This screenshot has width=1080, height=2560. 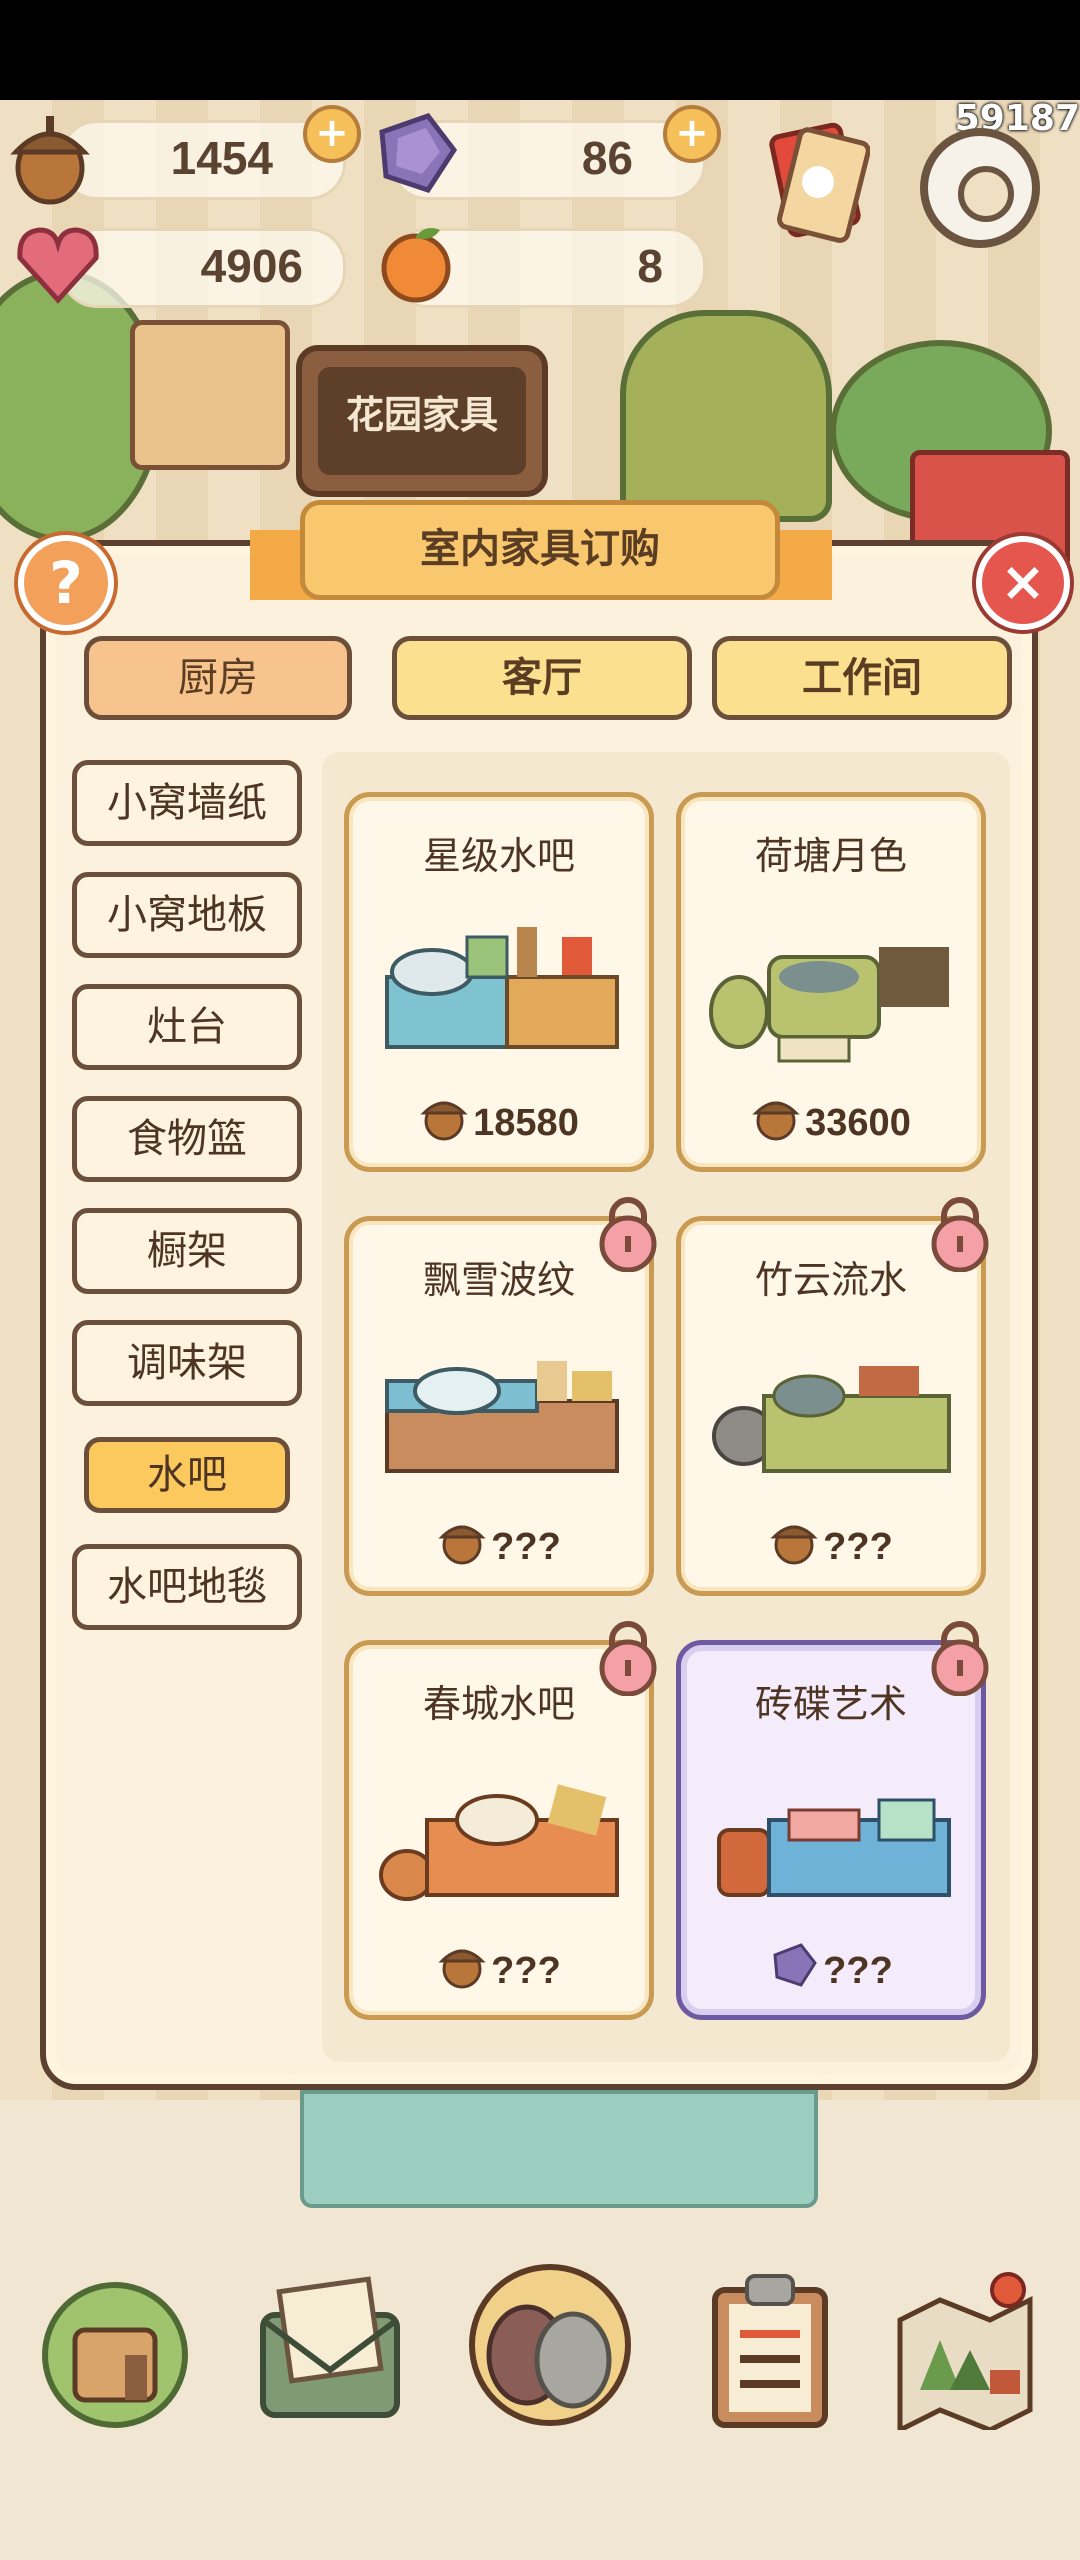 I want to click on clipboard-icon, so click(x=770, y=2345).